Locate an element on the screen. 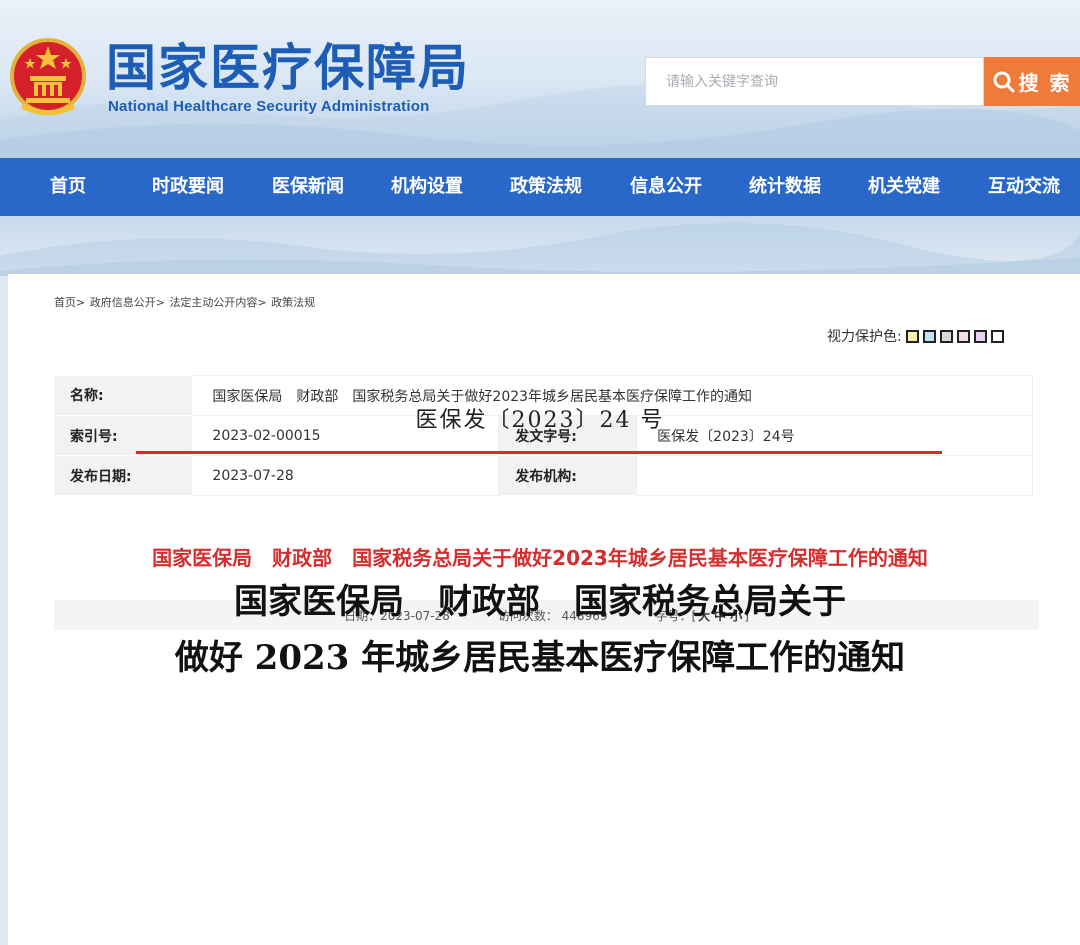 This screenshot has width=1080, height=945. banner-strip is located at coordinates (540, 246).